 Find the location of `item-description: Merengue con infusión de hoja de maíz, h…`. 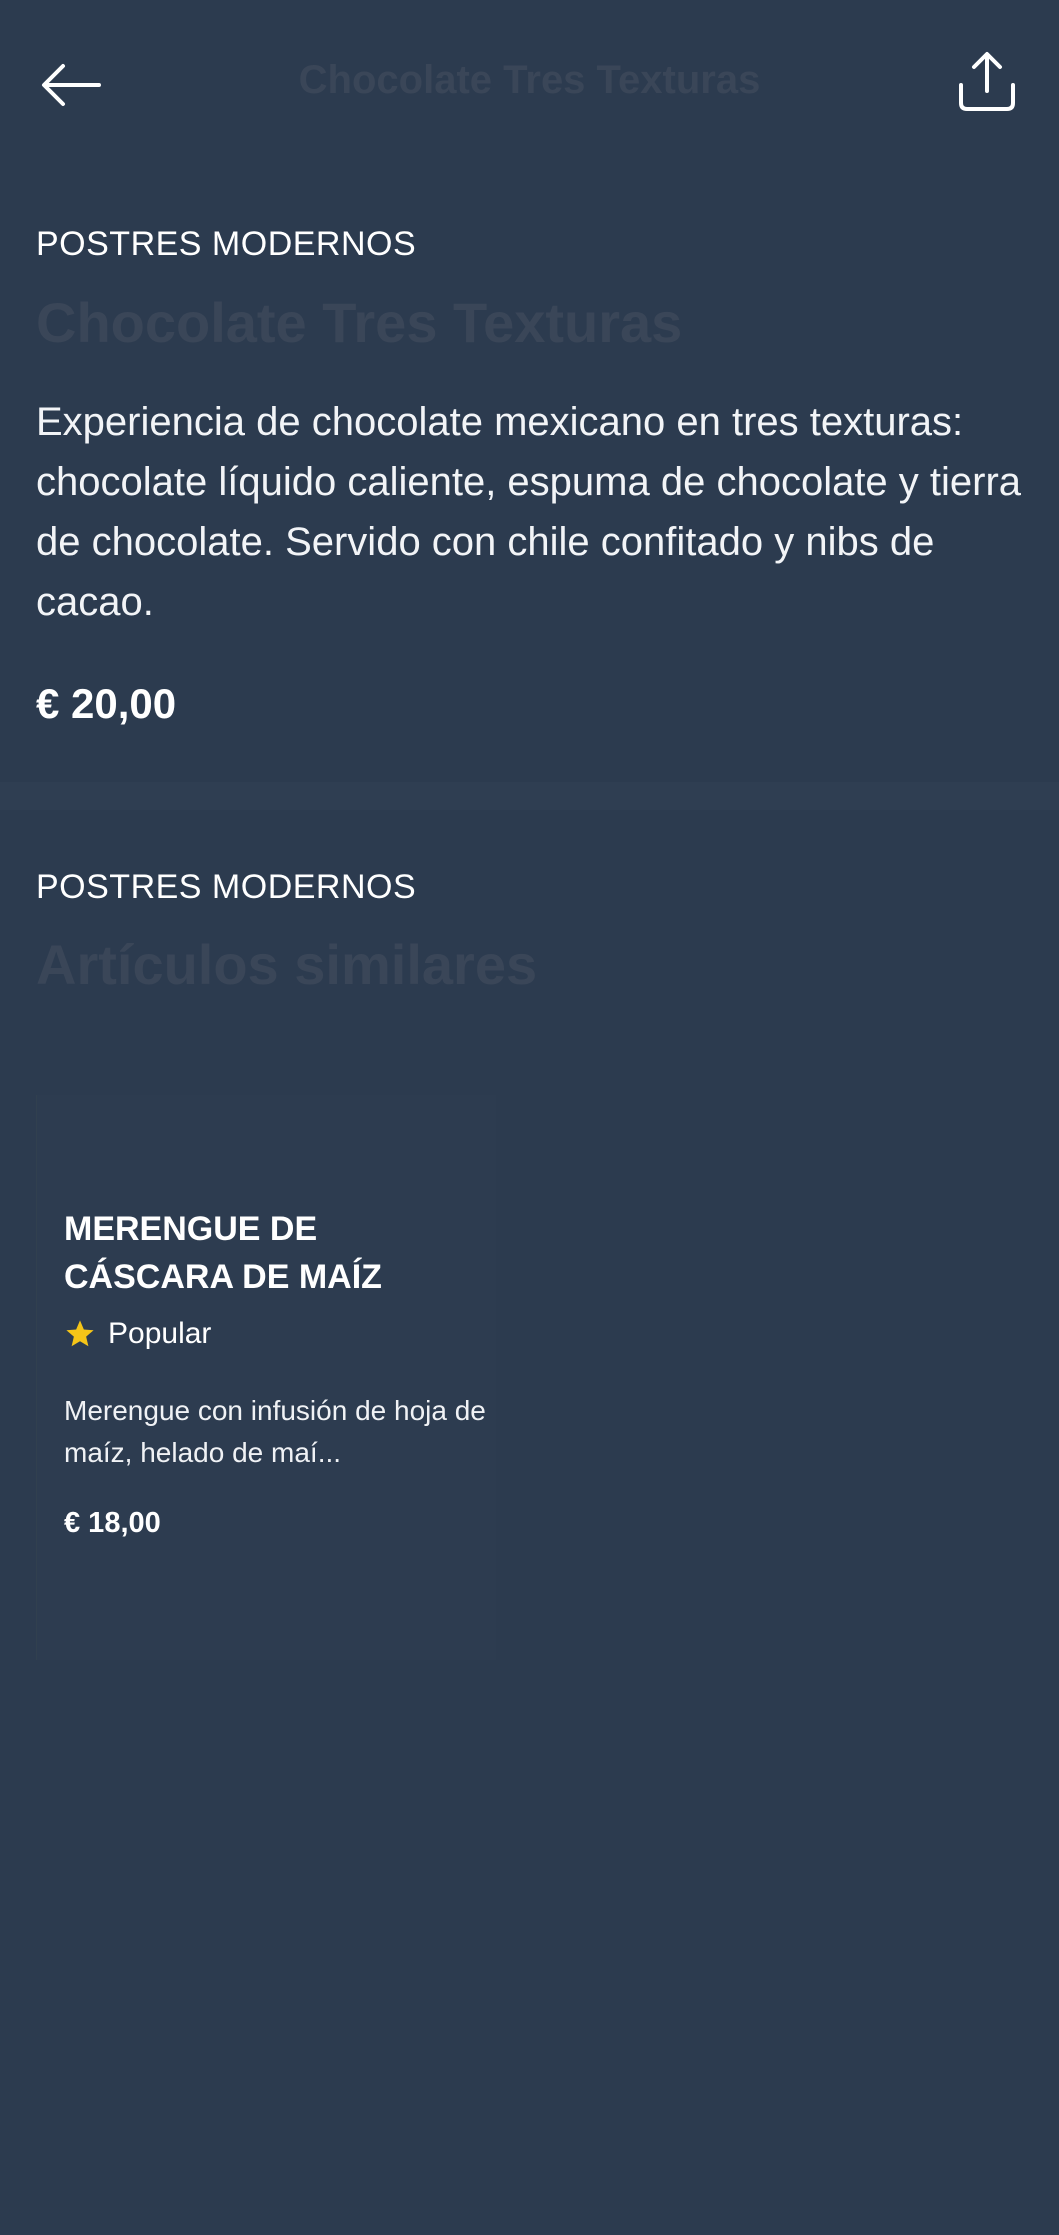

item-description: Merengue con infusión de hoja de maíz, h… is located at coordinates (275, 1431).